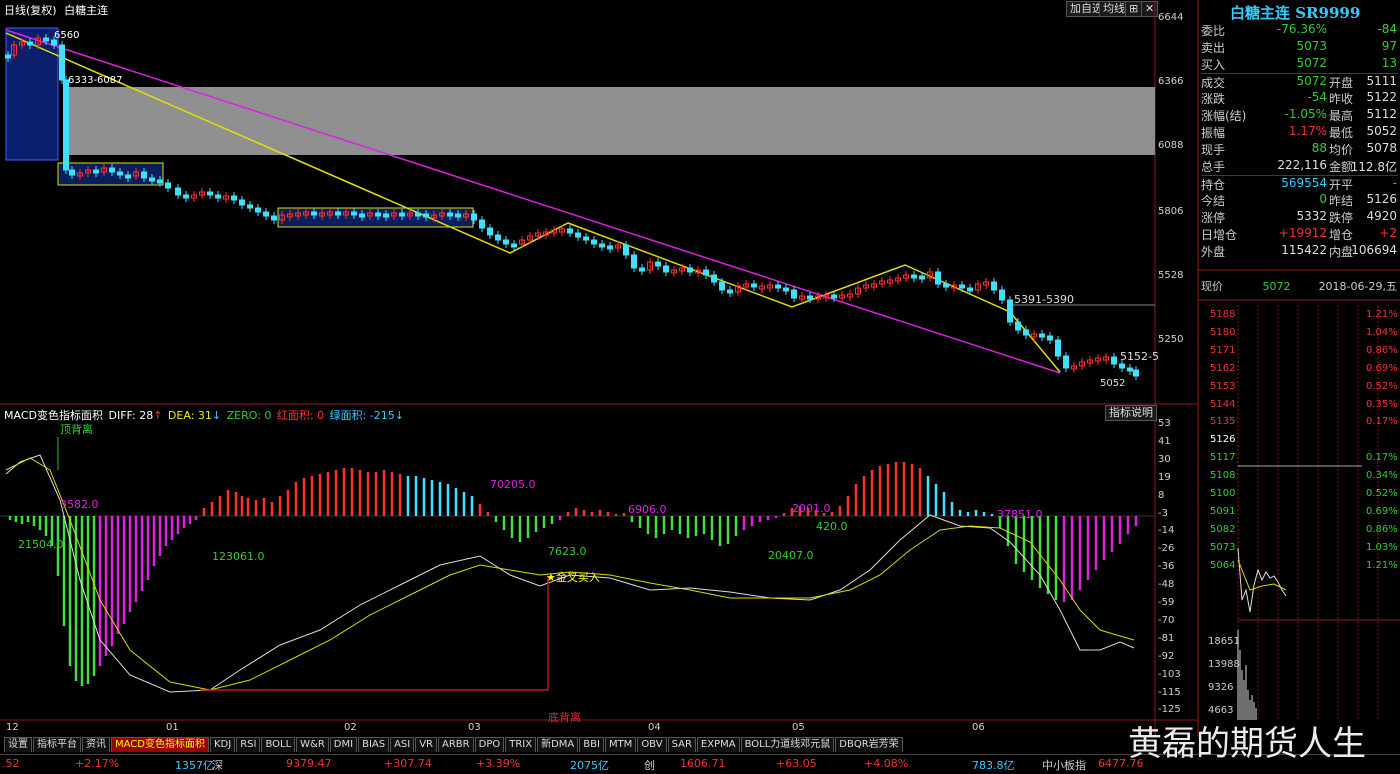  I want to click on bottom-divergence-label: 底背离, so click(564, 717).